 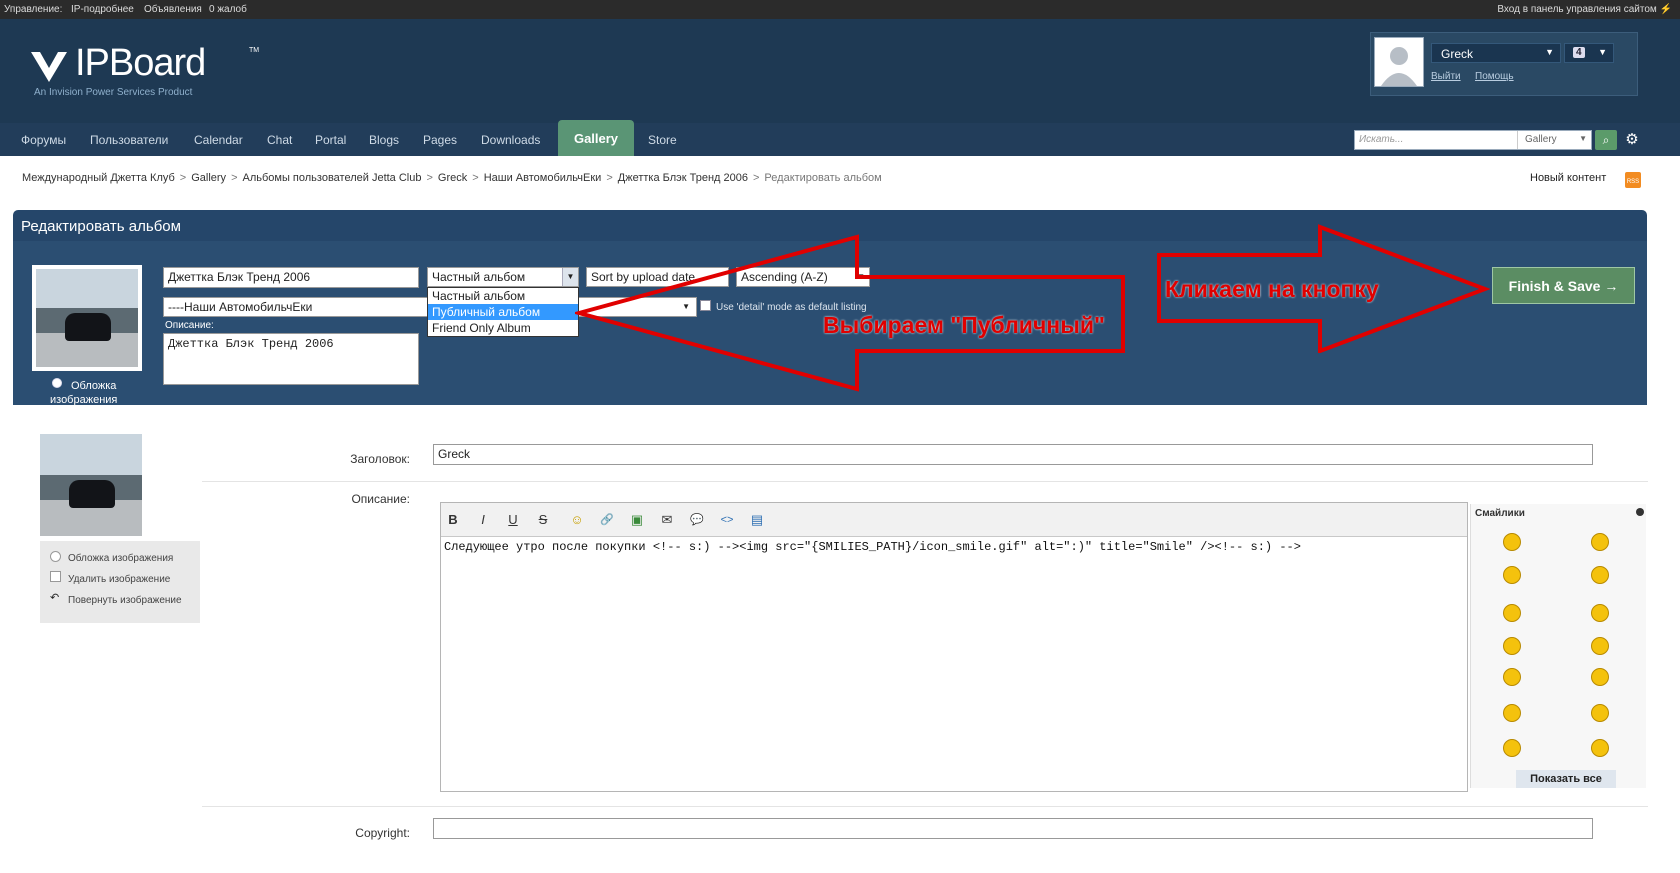 I want to click on underline-button: U, so click(x=513, y=520).